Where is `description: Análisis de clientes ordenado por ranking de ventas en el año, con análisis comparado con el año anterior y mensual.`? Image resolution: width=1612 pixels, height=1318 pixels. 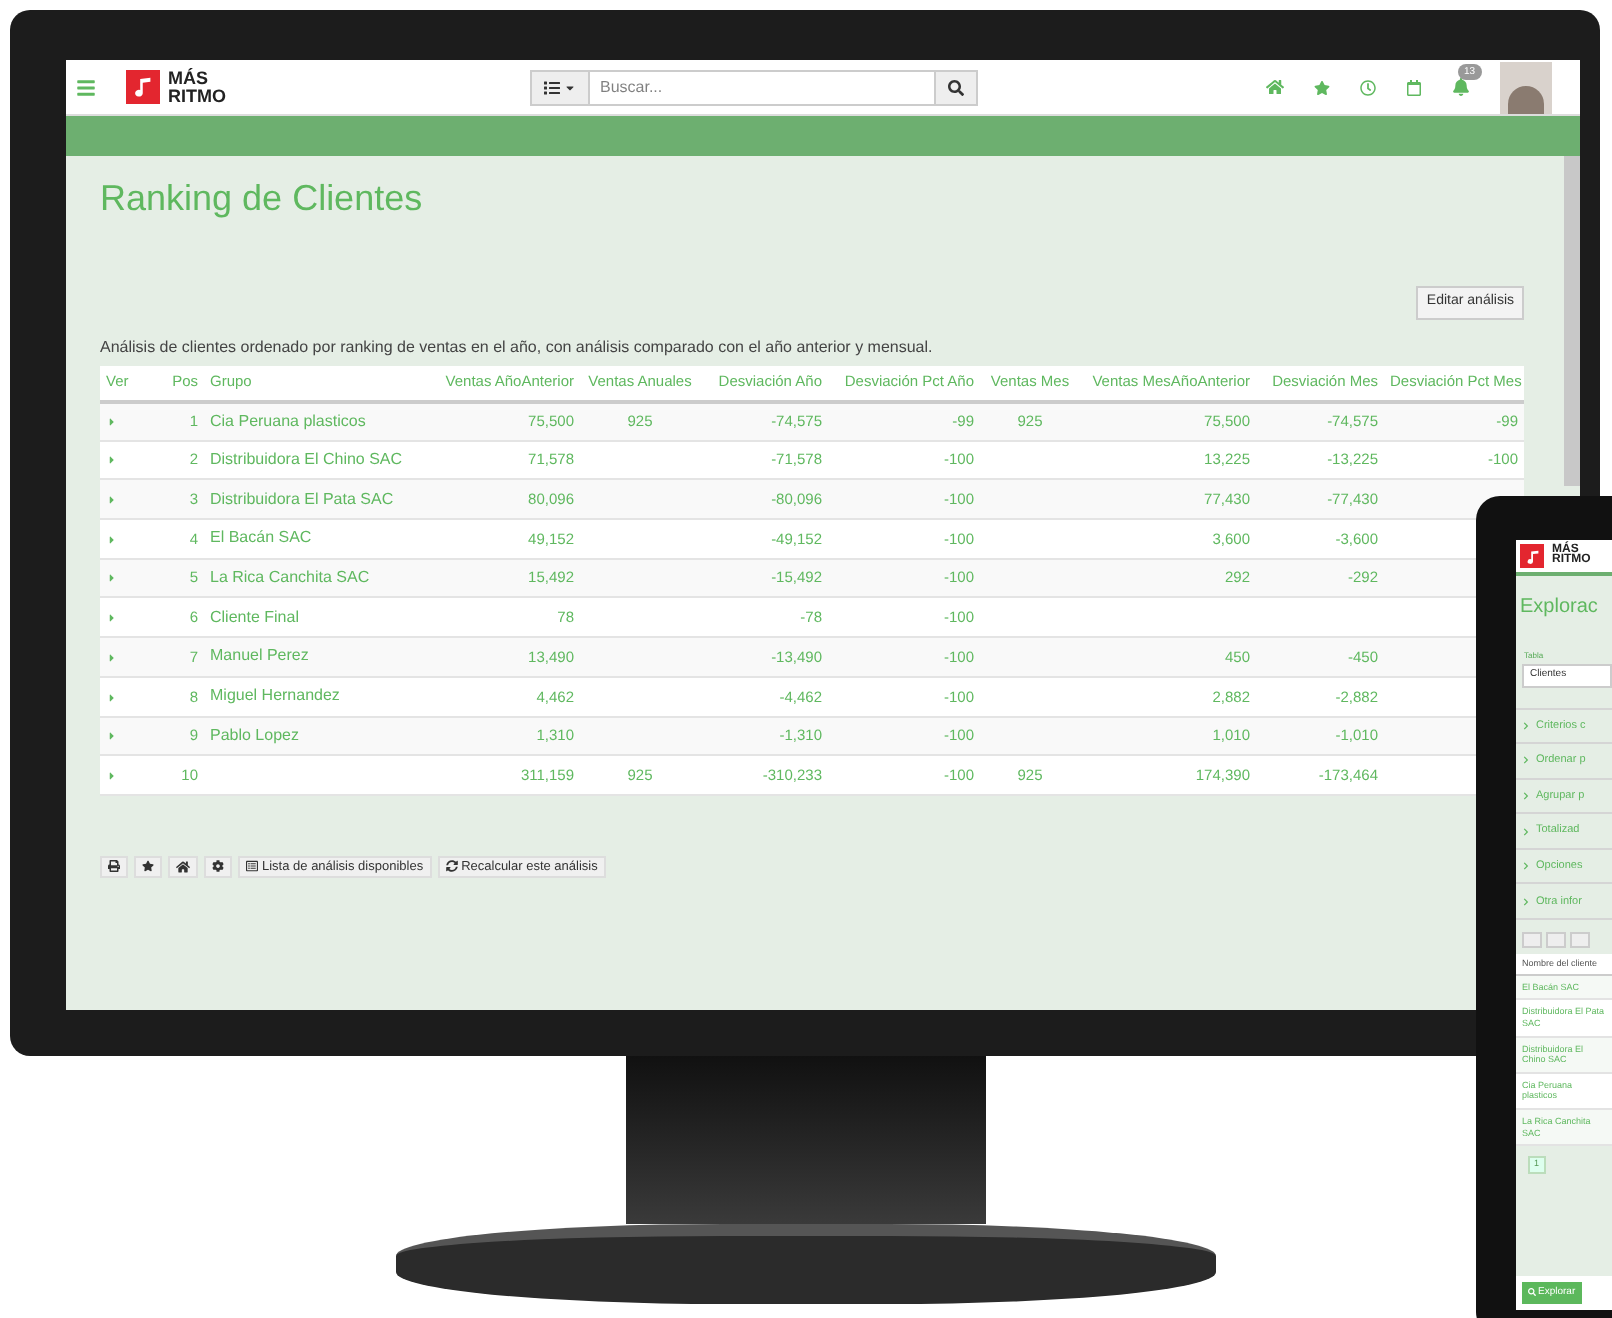 description: Análisis de clientes ordenado por ranking de ventas en el año, con análisis comparado con el año anterior y mensual. is located at coordinates (517, 347).